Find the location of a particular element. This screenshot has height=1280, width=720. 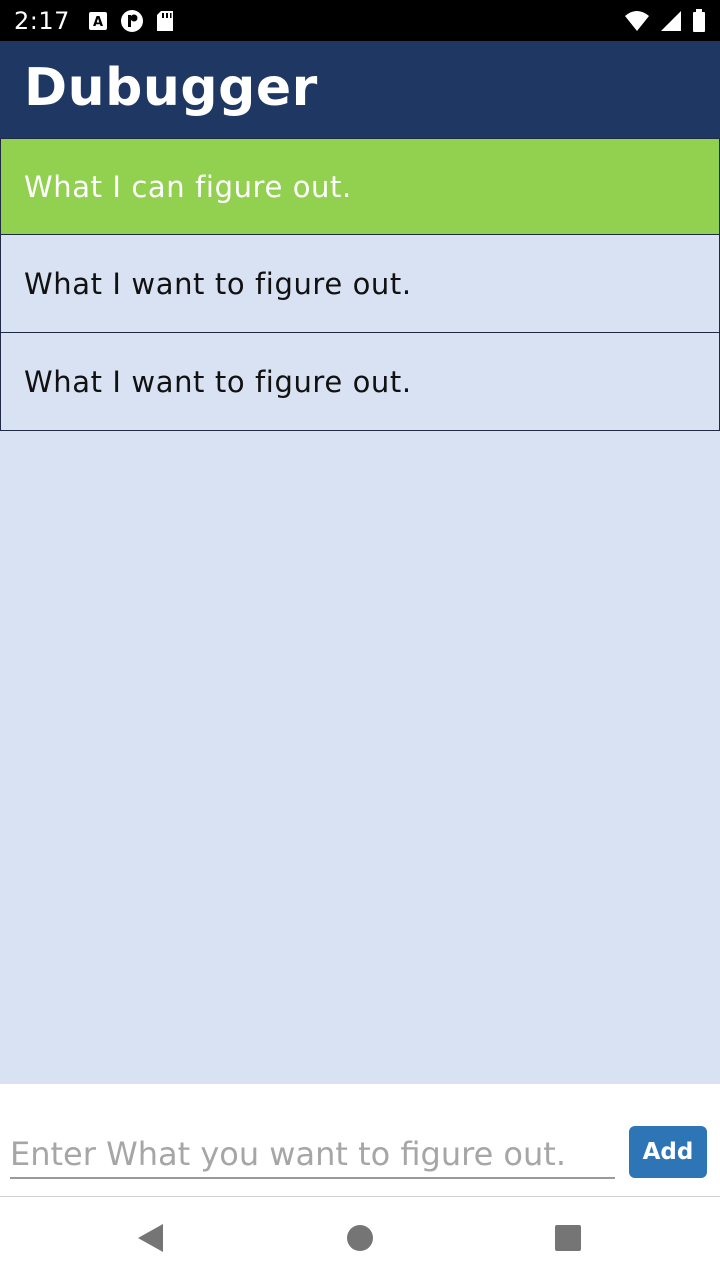

cell-signal-icon is located at coordinates (671, 21).